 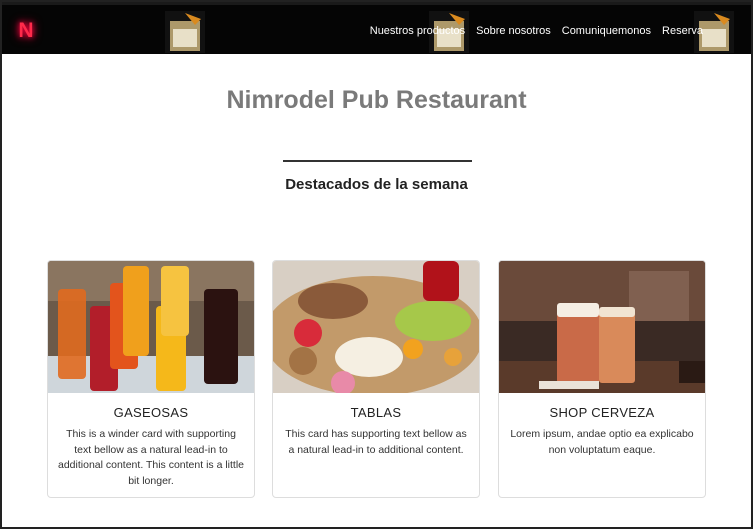 What do you see at coordinates (376, 327) in the screenshot?
I see `cheese-board-photo-icon` at bounding box center [376, 327].